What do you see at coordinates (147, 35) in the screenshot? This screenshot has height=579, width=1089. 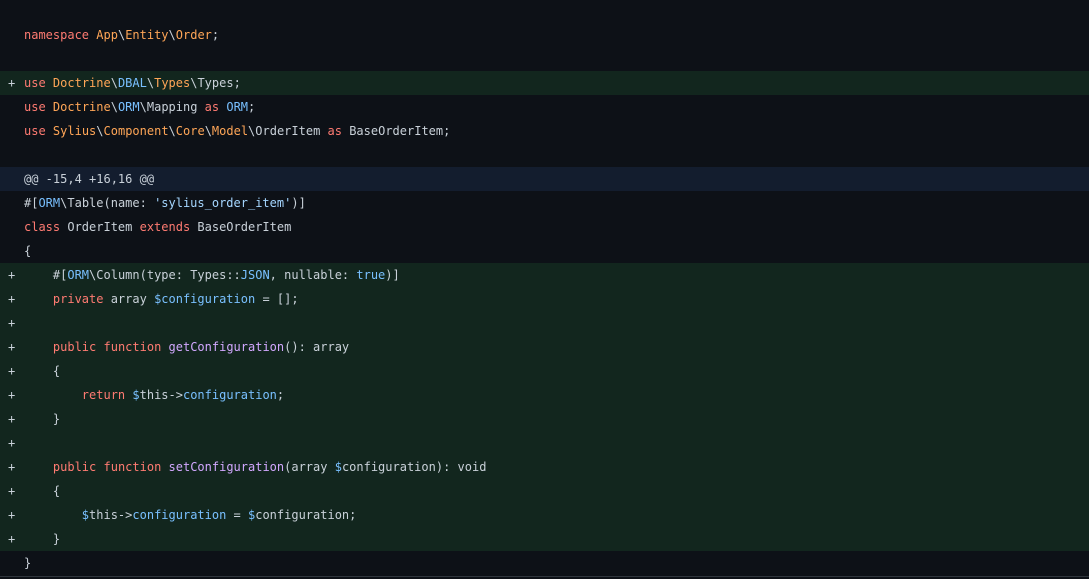 I see `code-token: Entity` at bounding box center [147, 35].